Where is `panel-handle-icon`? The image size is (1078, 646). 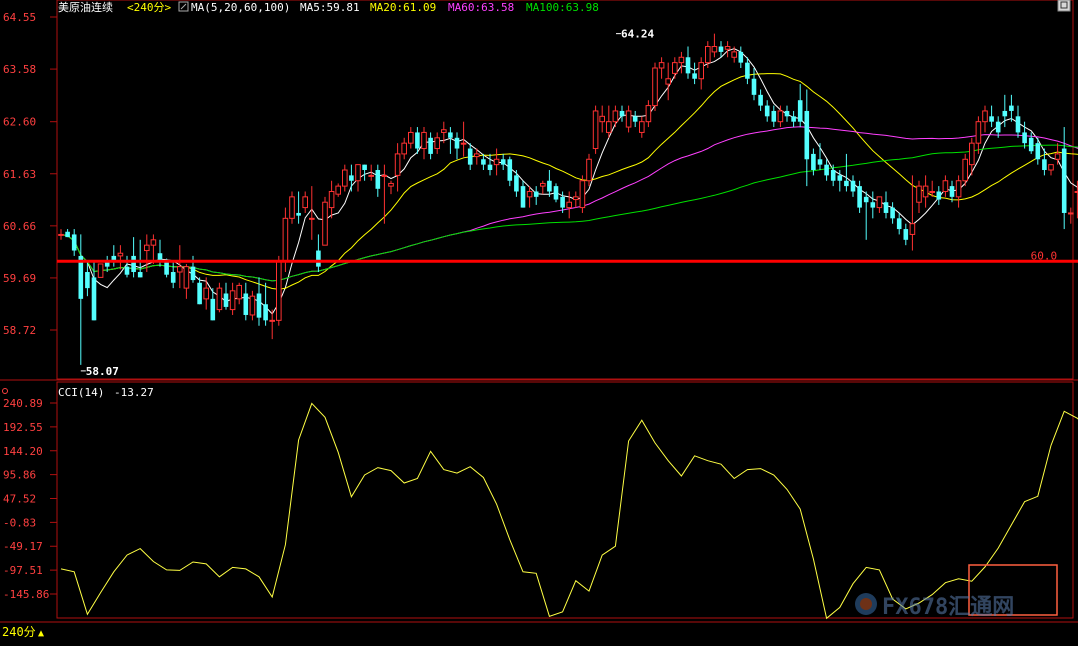 panel-handle-icon is located at coordinates (5, 391).